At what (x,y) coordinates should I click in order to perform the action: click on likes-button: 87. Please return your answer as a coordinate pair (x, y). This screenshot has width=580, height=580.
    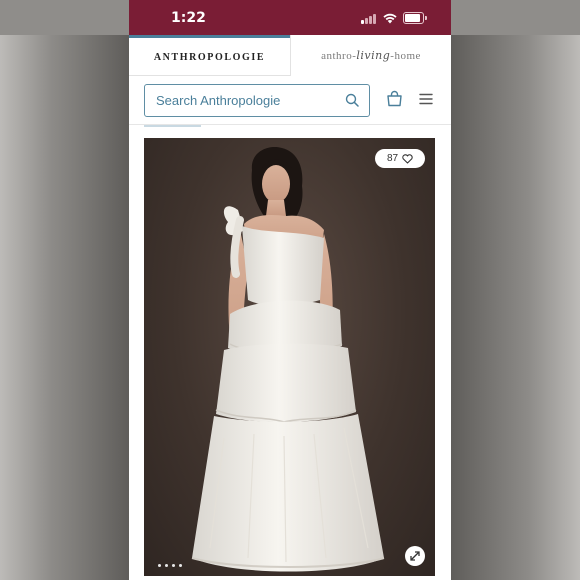
    Looking at the image, I should click on (400, 158).